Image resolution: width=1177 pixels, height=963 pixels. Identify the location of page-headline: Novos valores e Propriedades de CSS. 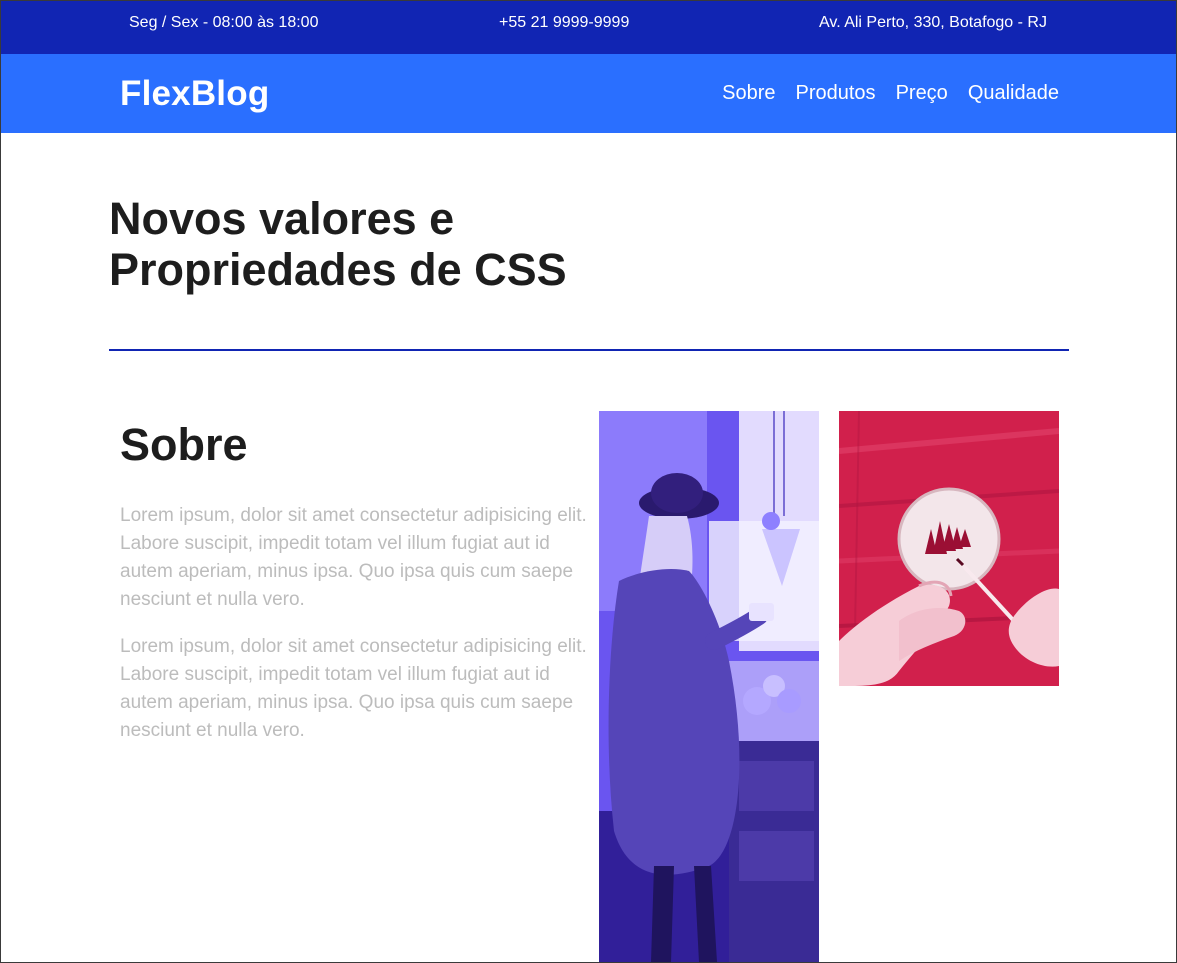
(338, 244).